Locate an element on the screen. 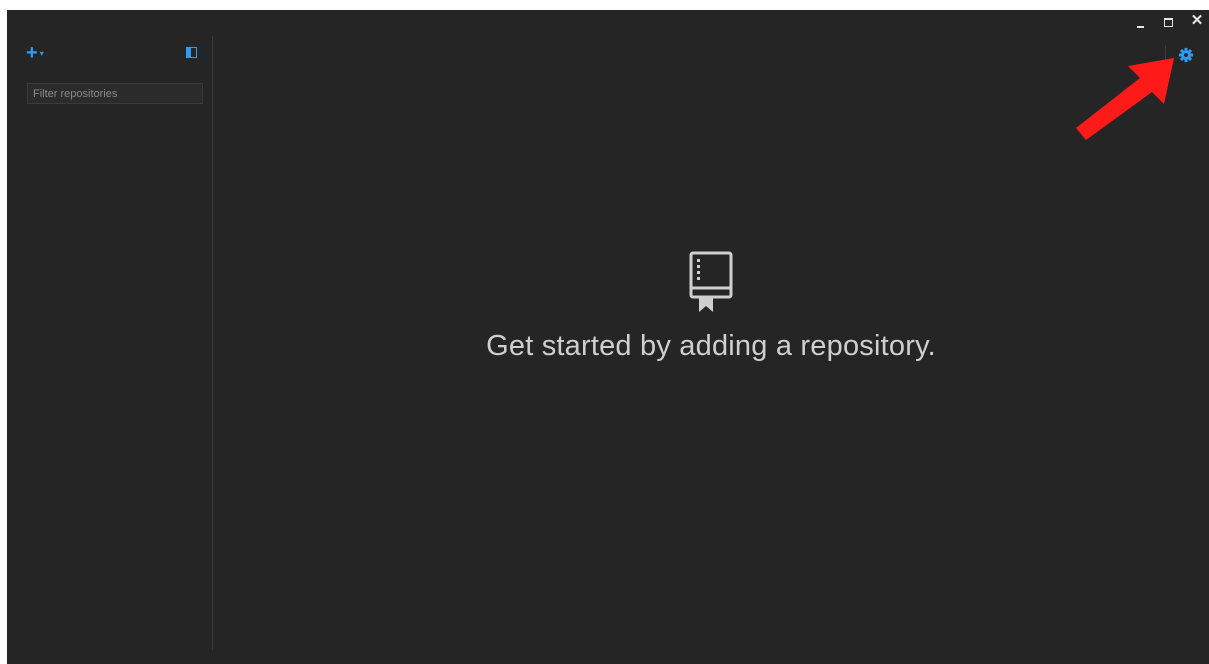  close-icon: ✕ is located at coordinates (1197, 20).